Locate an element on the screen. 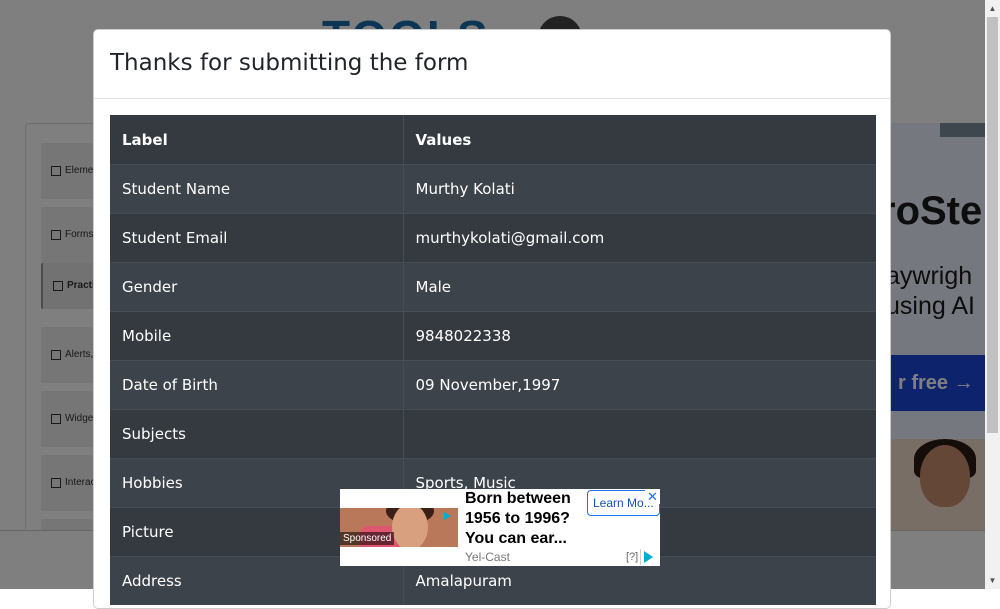 Image resolution: width=1000 pixels, height=609 pixels. row-value: Murthy Kolati is located at coordinates (639, 189).